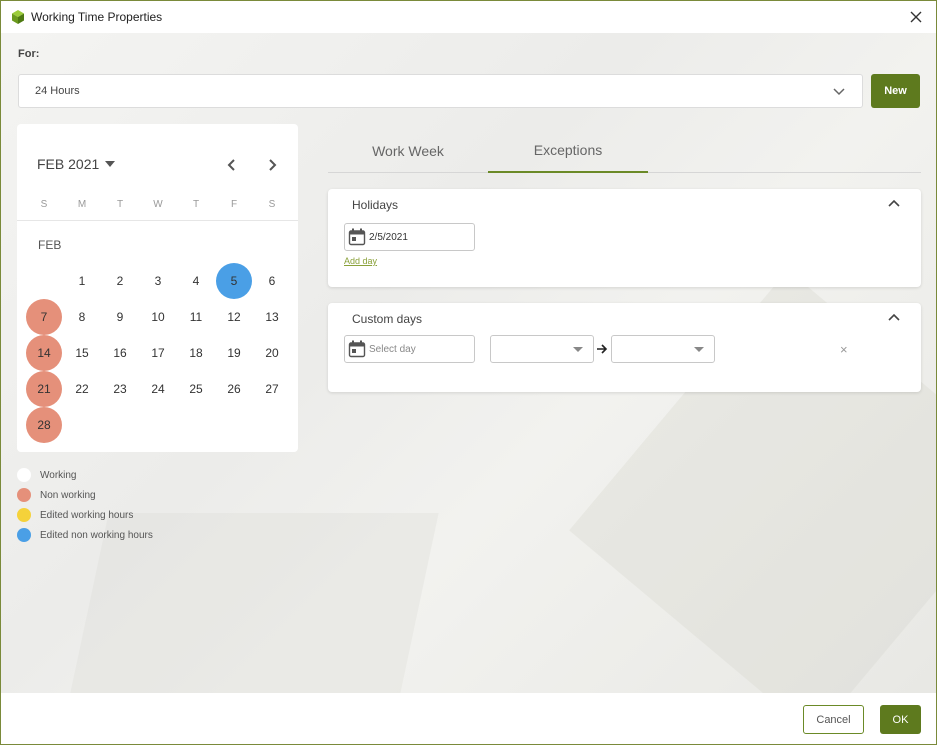 Image resolution: width=937 pixels, height=745 pixels. I want to click on calendar-day: 19, so click(234, 353).